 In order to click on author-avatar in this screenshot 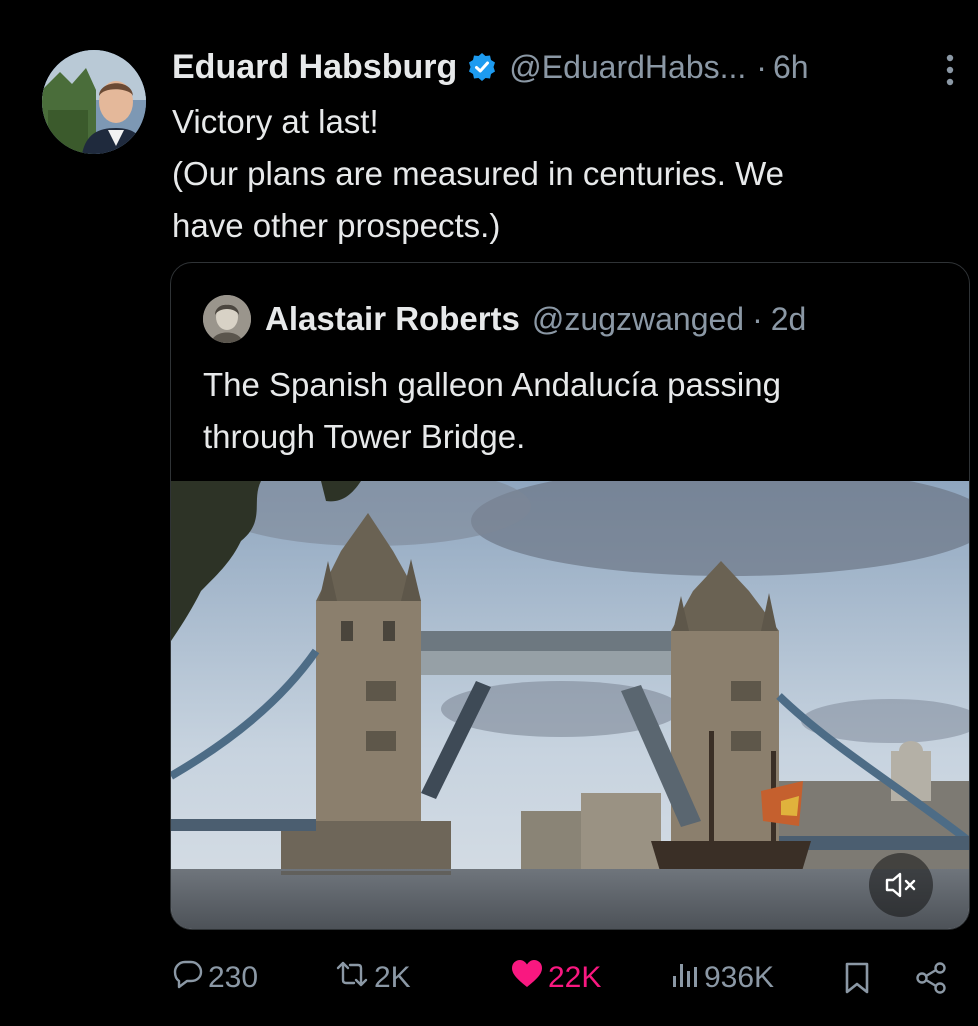, I will do `click(94, 102)`.